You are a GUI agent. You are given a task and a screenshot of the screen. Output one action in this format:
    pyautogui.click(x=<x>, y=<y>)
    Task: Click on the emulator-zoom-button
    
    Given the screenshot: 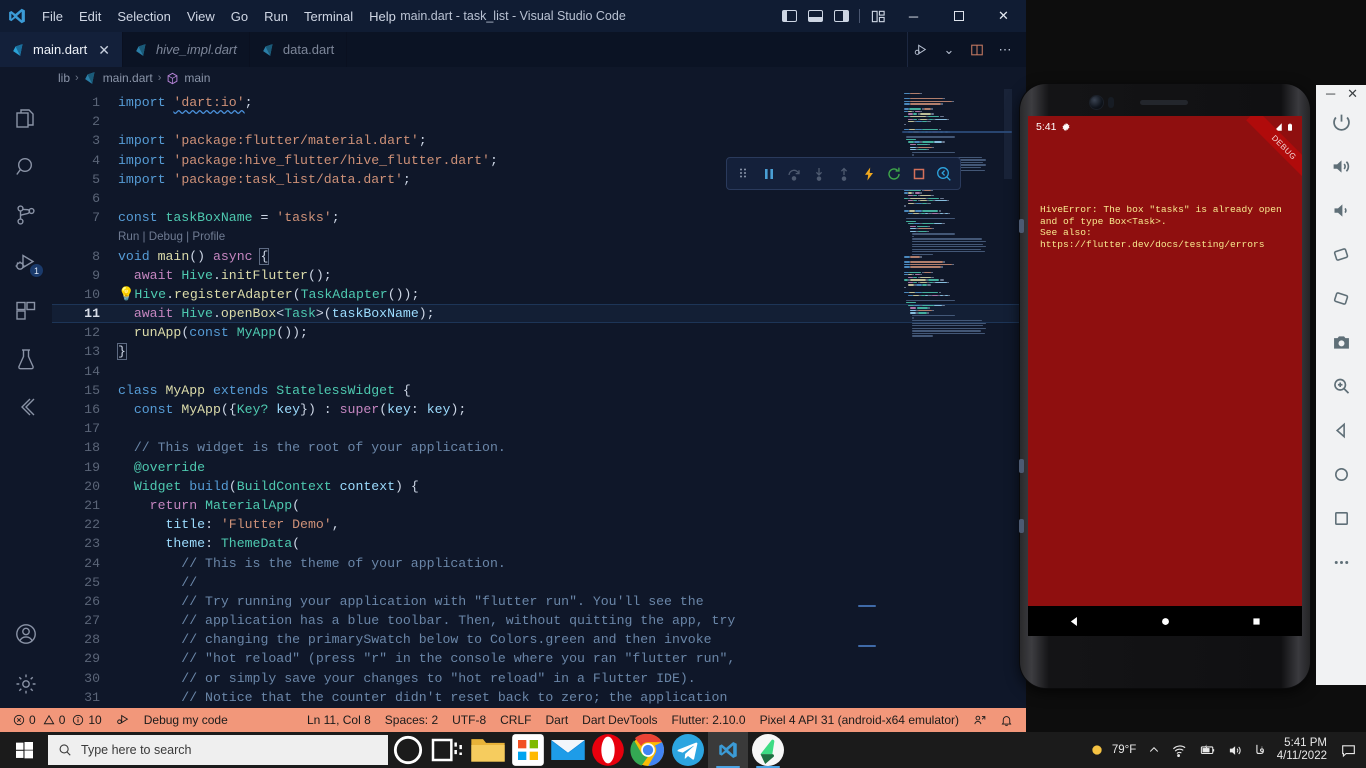 What is the action you would take?
    pyautogui.click(x=1341, y=386)
    